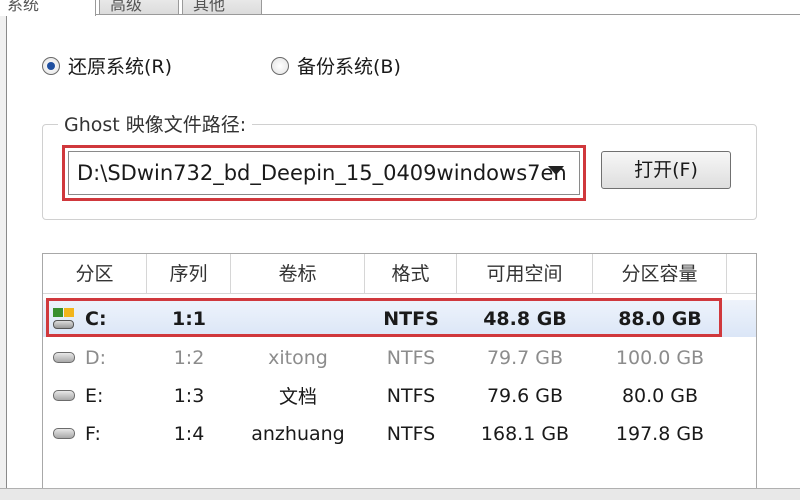 The image size is (800, 500). I want to click on table-row: D: 1:2 xitong NTFS 79.7 GB 100.0 GB, so click(399, 357).